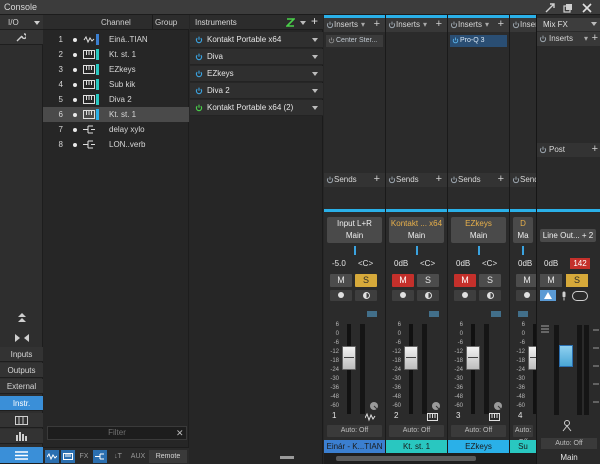 This screenshot has width=600, height=464. What do you see at coordinates (478, 41) in the screenshot?
I see `insert-slot: Pro-Q 3` at bounding box center [478, 41].